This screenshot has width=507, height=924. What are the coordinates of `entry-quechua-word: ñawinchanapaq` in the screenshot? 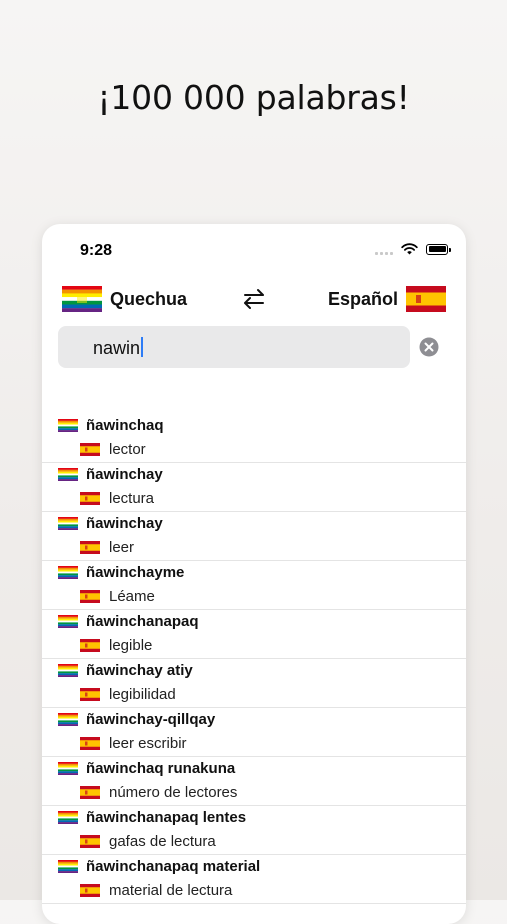 It's located at (142, 621).